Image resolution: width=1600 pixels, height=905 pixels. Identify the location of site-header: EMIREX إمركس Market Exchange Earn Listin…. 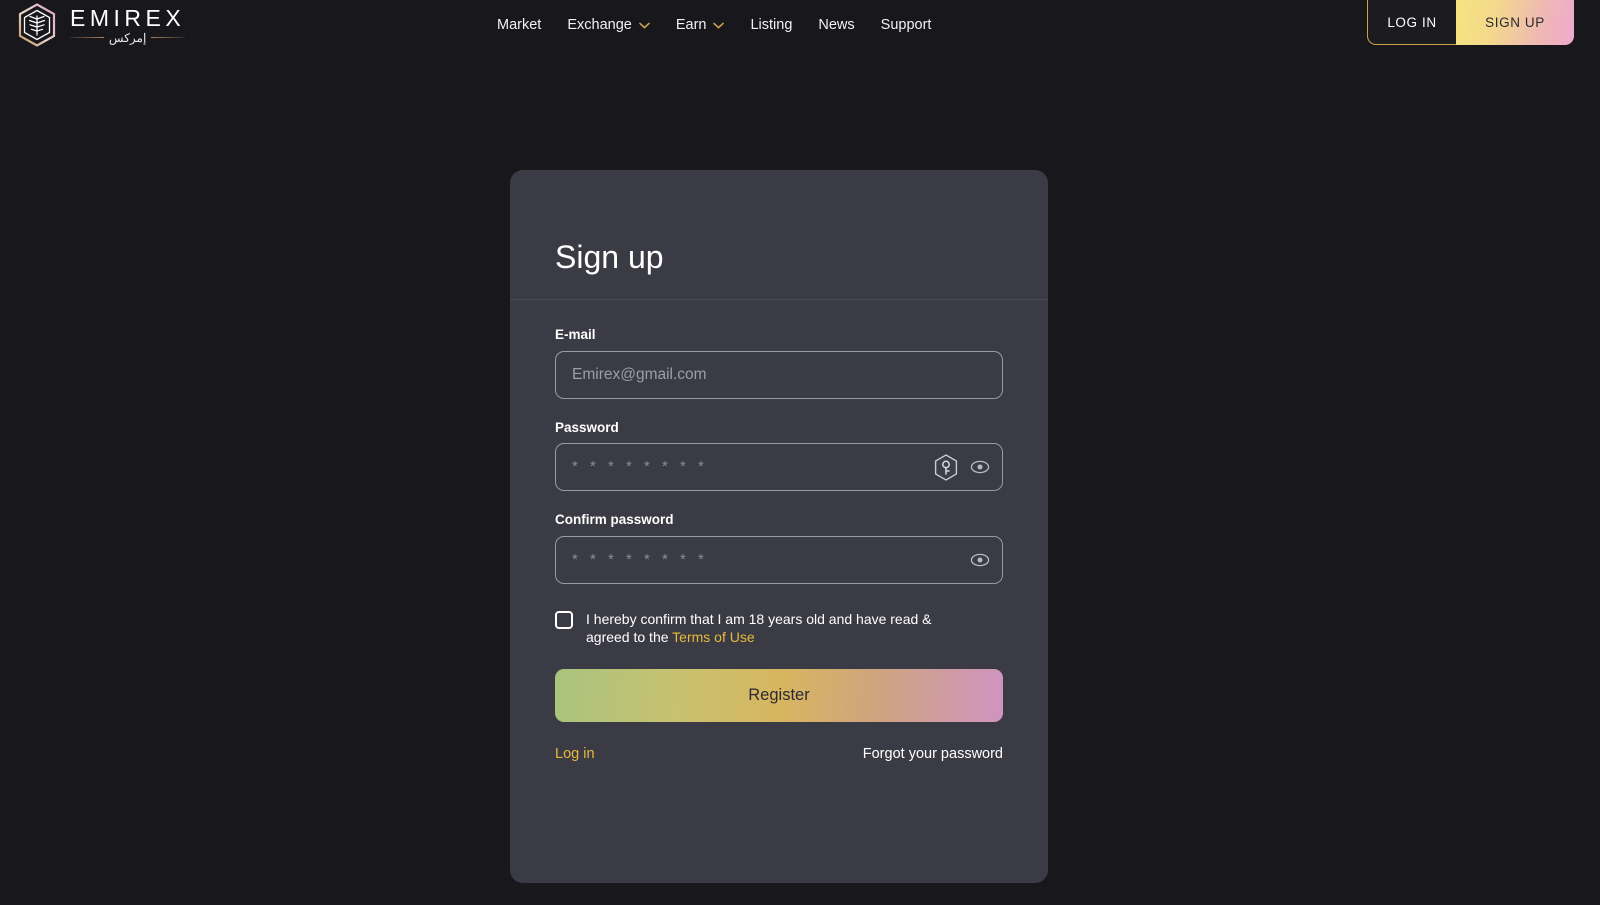
(800, 25).